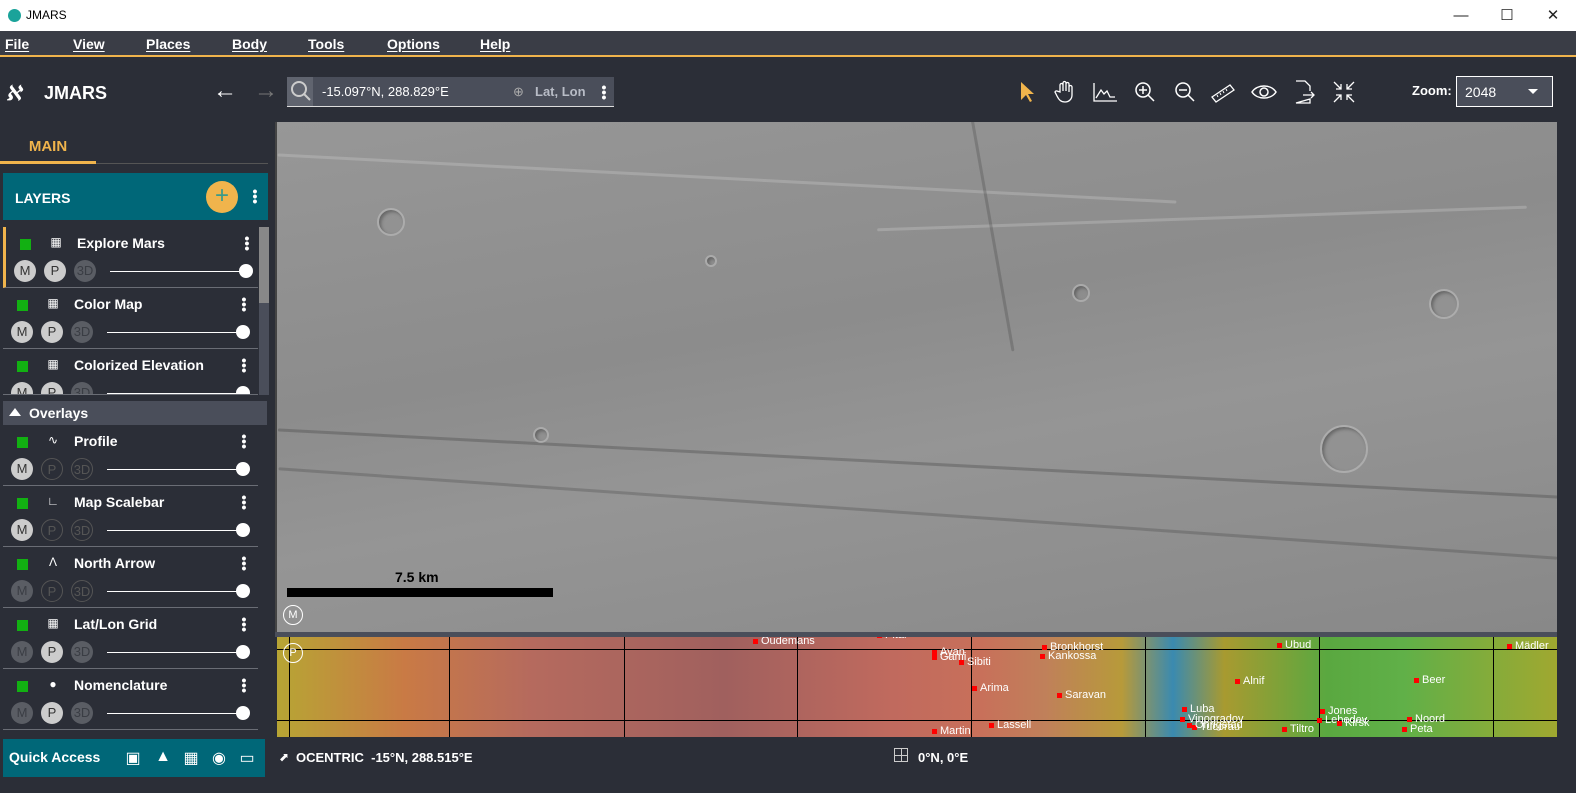 This screenshot has height=793, width=1576. Describe the element at coordinates (135, 413) in the screenshot. I see `overlays-header: Overlays` at that location.